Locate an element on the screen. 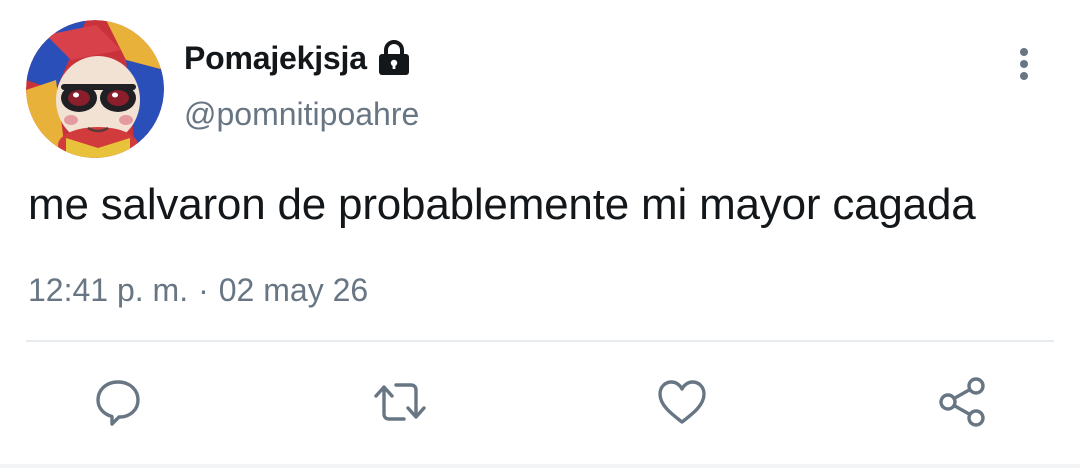 Image resolution: width=1080 pixels, height=468 pixels. display-name-row: Pomajekjsja is located at coordinates (297, 58).